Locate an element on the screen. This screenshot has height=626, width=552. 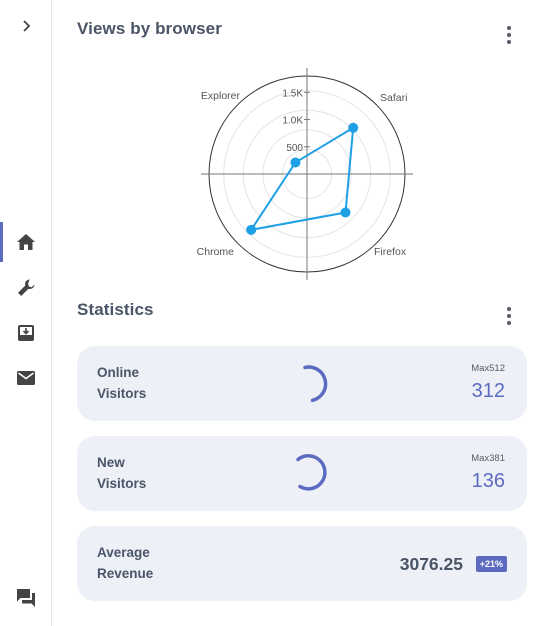
statistics-menu-button is located at coordinates (509, 316).